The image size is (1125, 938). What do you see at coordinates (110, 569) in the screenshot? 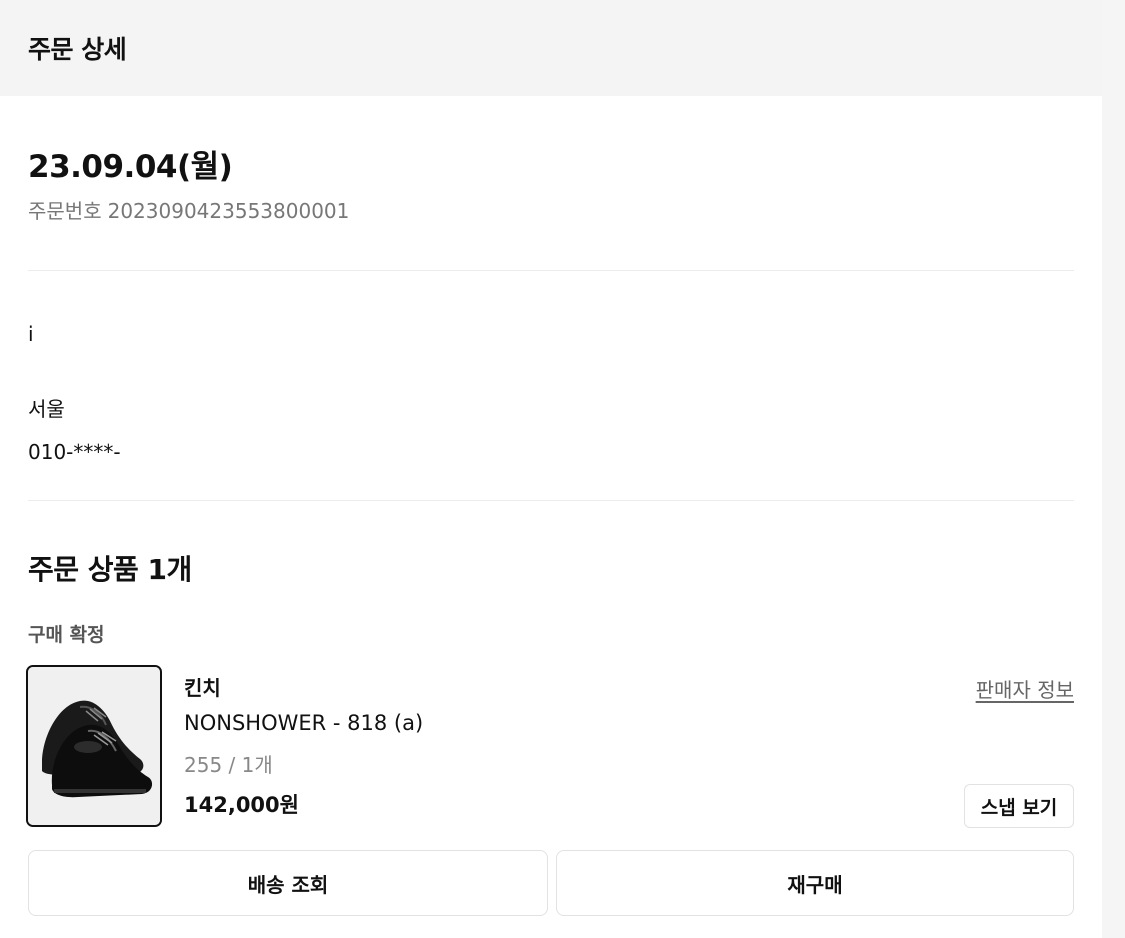
I see `ordered-items-title: 주문 상품 1개` at bounding box center [110, 569].